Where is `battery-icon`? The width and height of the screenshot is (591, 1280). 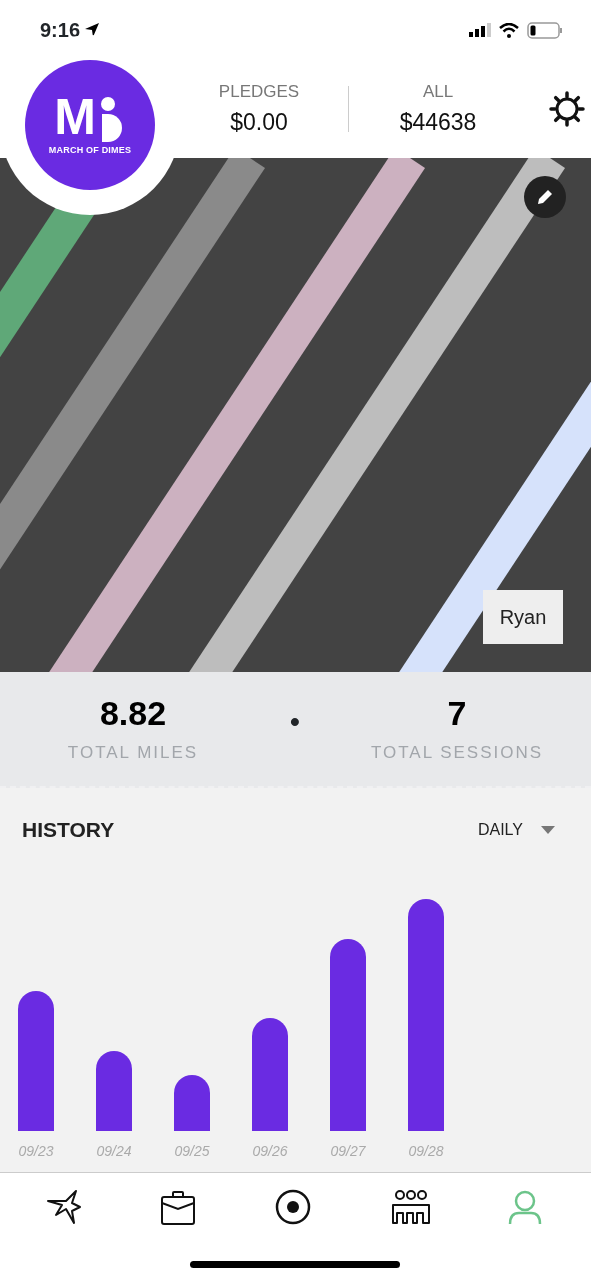 battery-icon is located at coordinates (545, 30).